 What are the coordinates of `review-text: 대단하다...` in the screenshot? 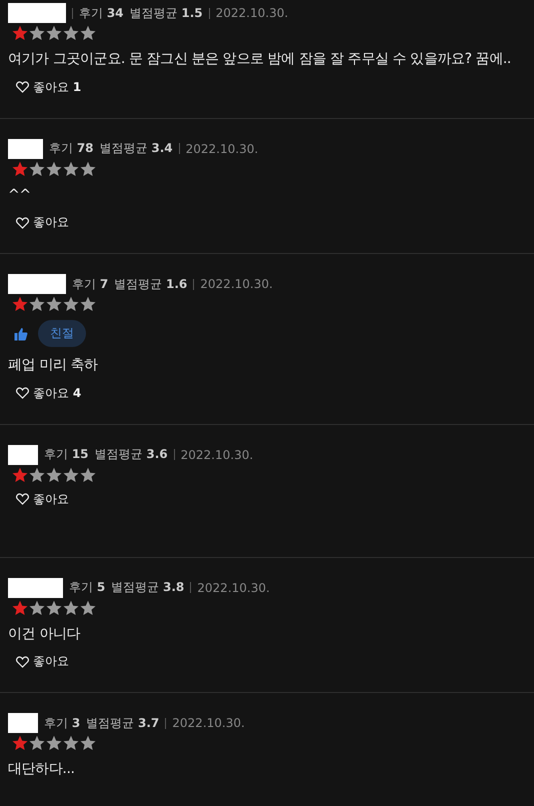 It's located at (42, 769).